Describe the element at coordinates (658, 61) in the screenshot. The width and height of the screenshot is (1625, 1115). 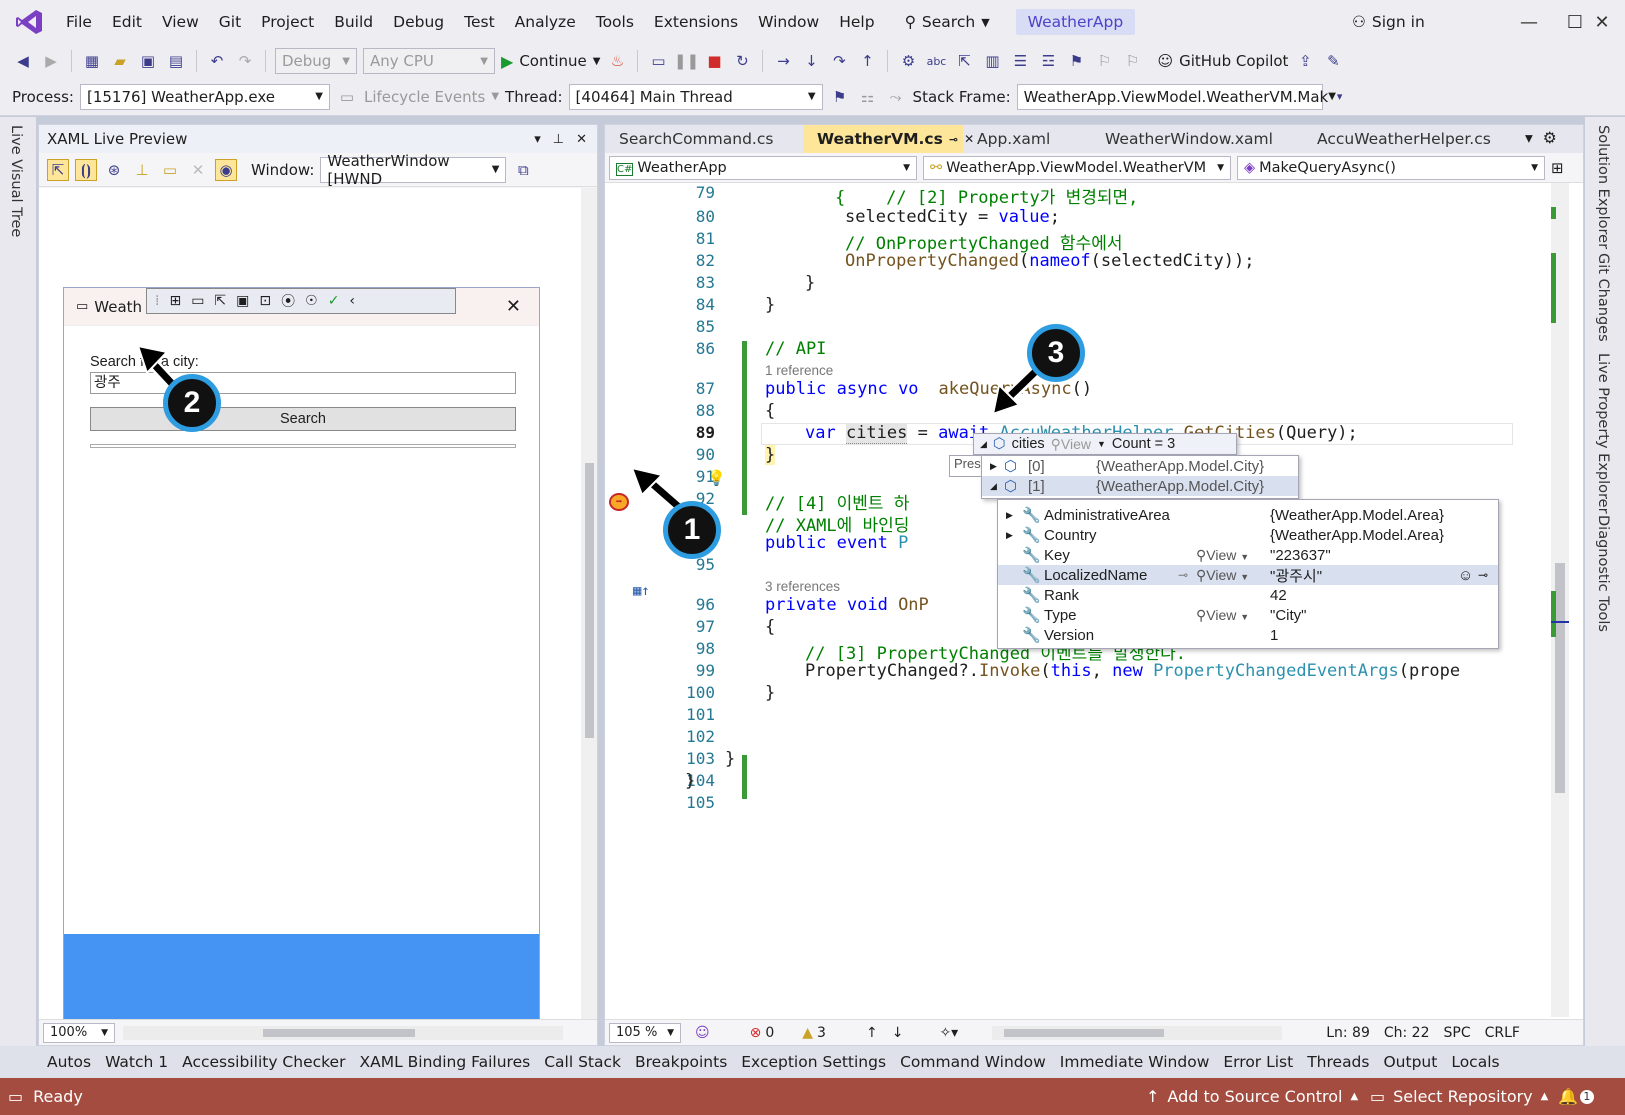
I see `browse-icon: ▭` at that location.